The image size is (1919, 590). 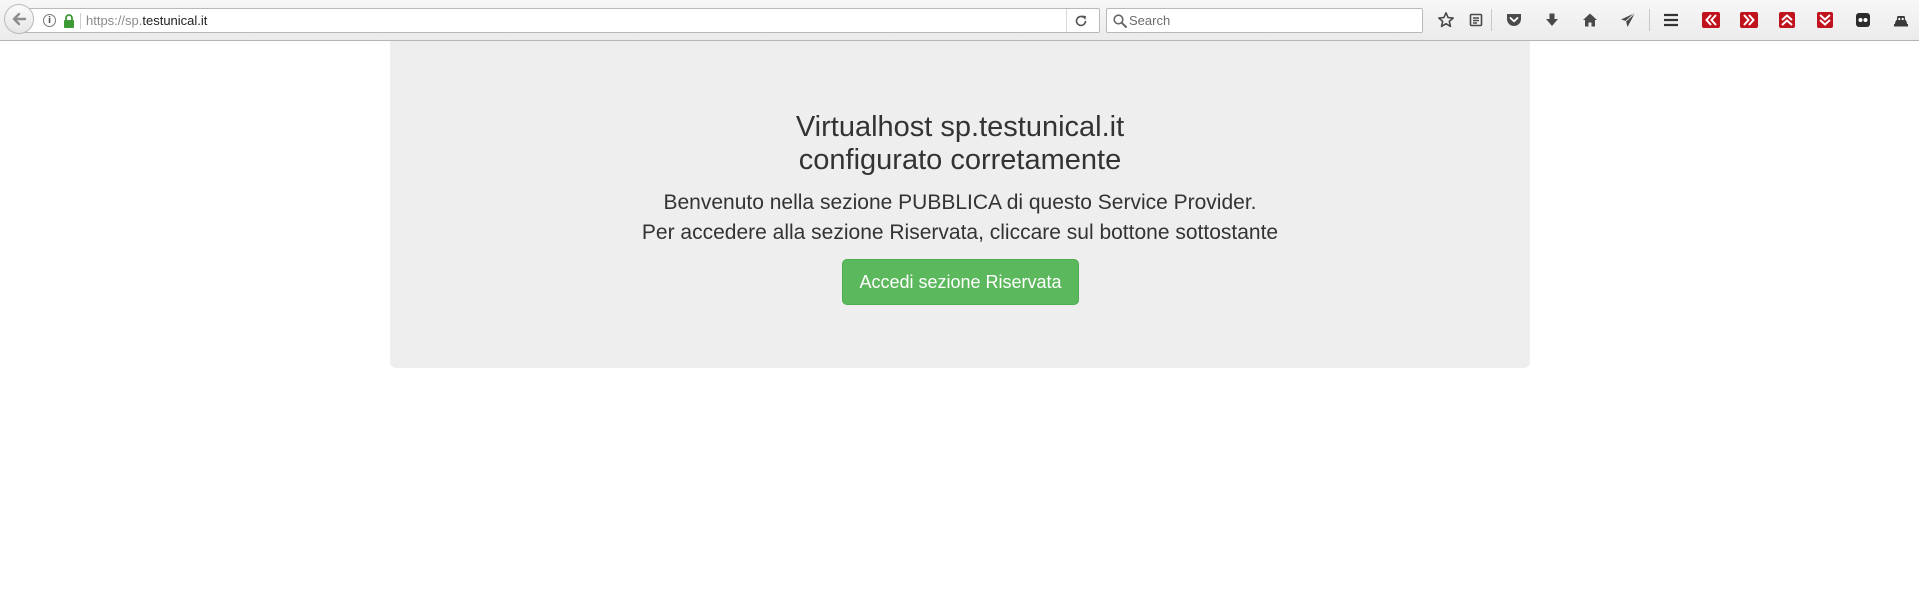 I want to click on menu-icon, so click(x=1671, y=20).